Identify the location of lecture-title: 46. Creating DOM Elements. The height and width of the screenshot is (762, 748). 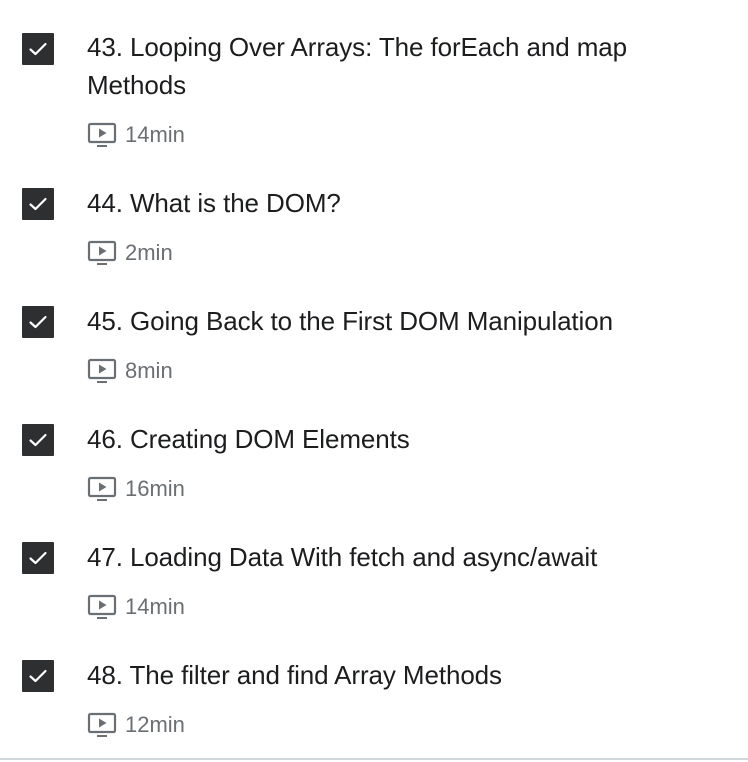
(248, 439).